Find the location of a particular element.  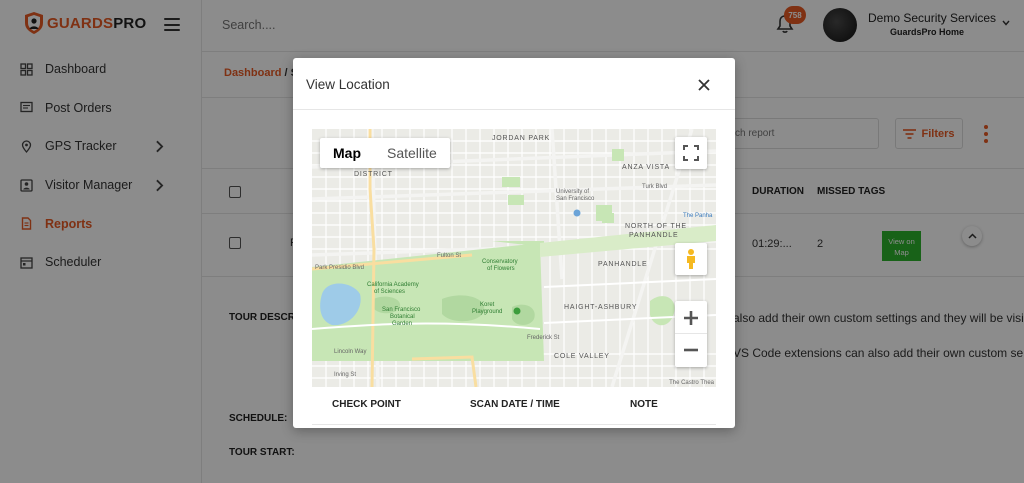

map-label-anza-vista: ANZA VISTA is located at coordinates (646, 167).